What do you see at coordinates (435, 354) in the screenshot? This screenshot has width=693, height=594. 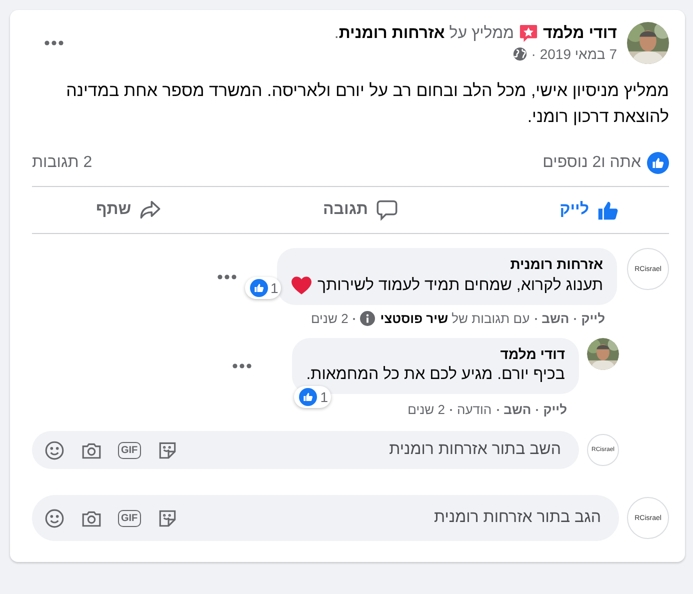 I see `comment-author: דודי מלמד` at bounding box center [435, 354].